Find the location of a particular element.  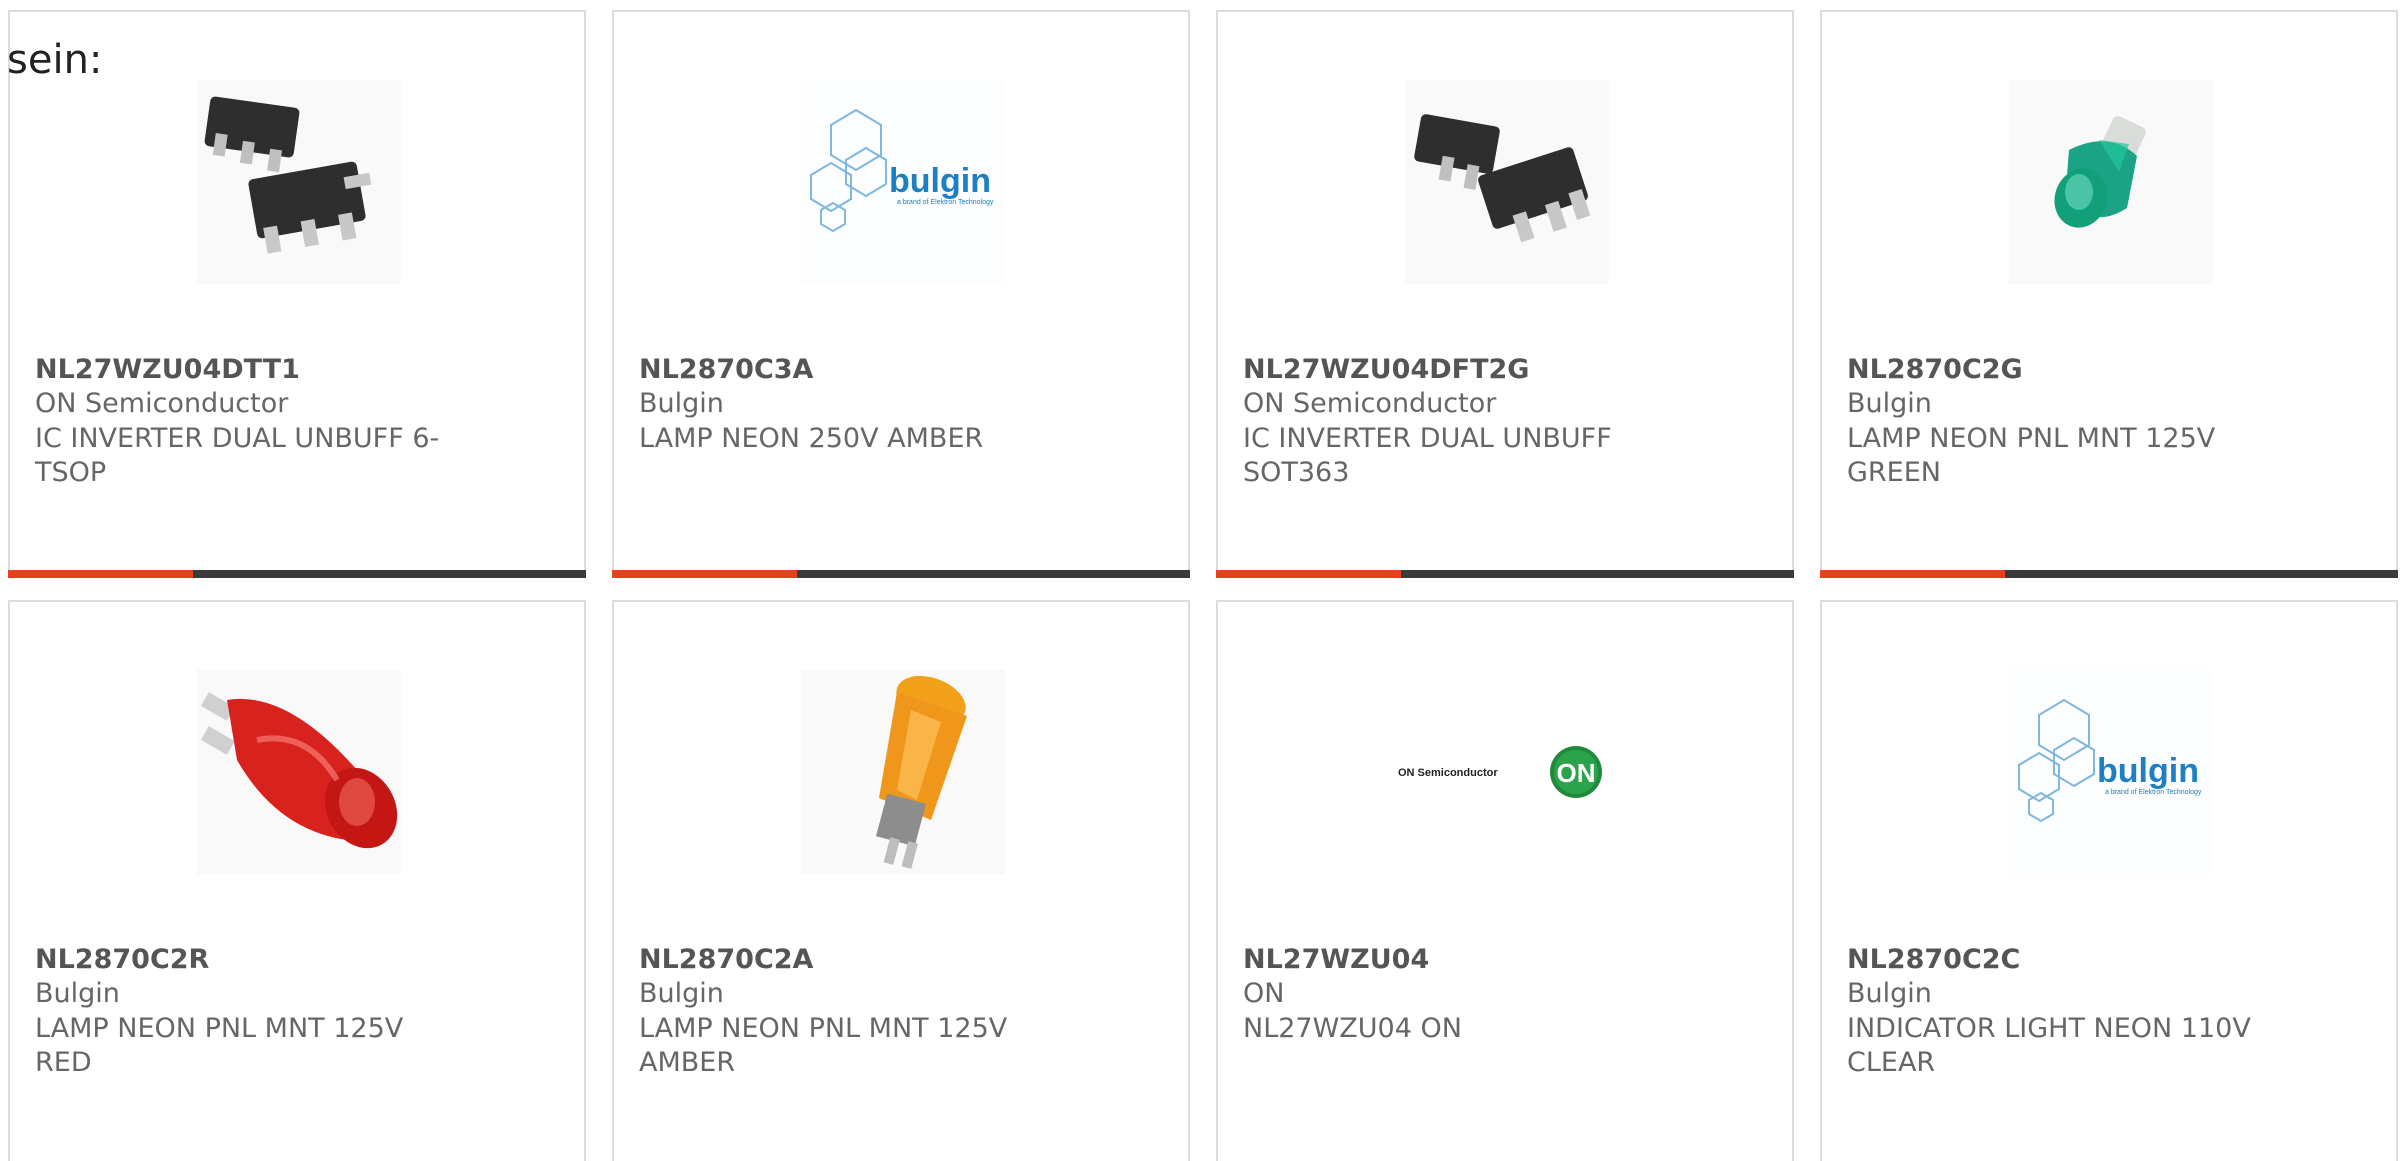

part-number: NL2870C2C is located at coordinates (1933, 959).